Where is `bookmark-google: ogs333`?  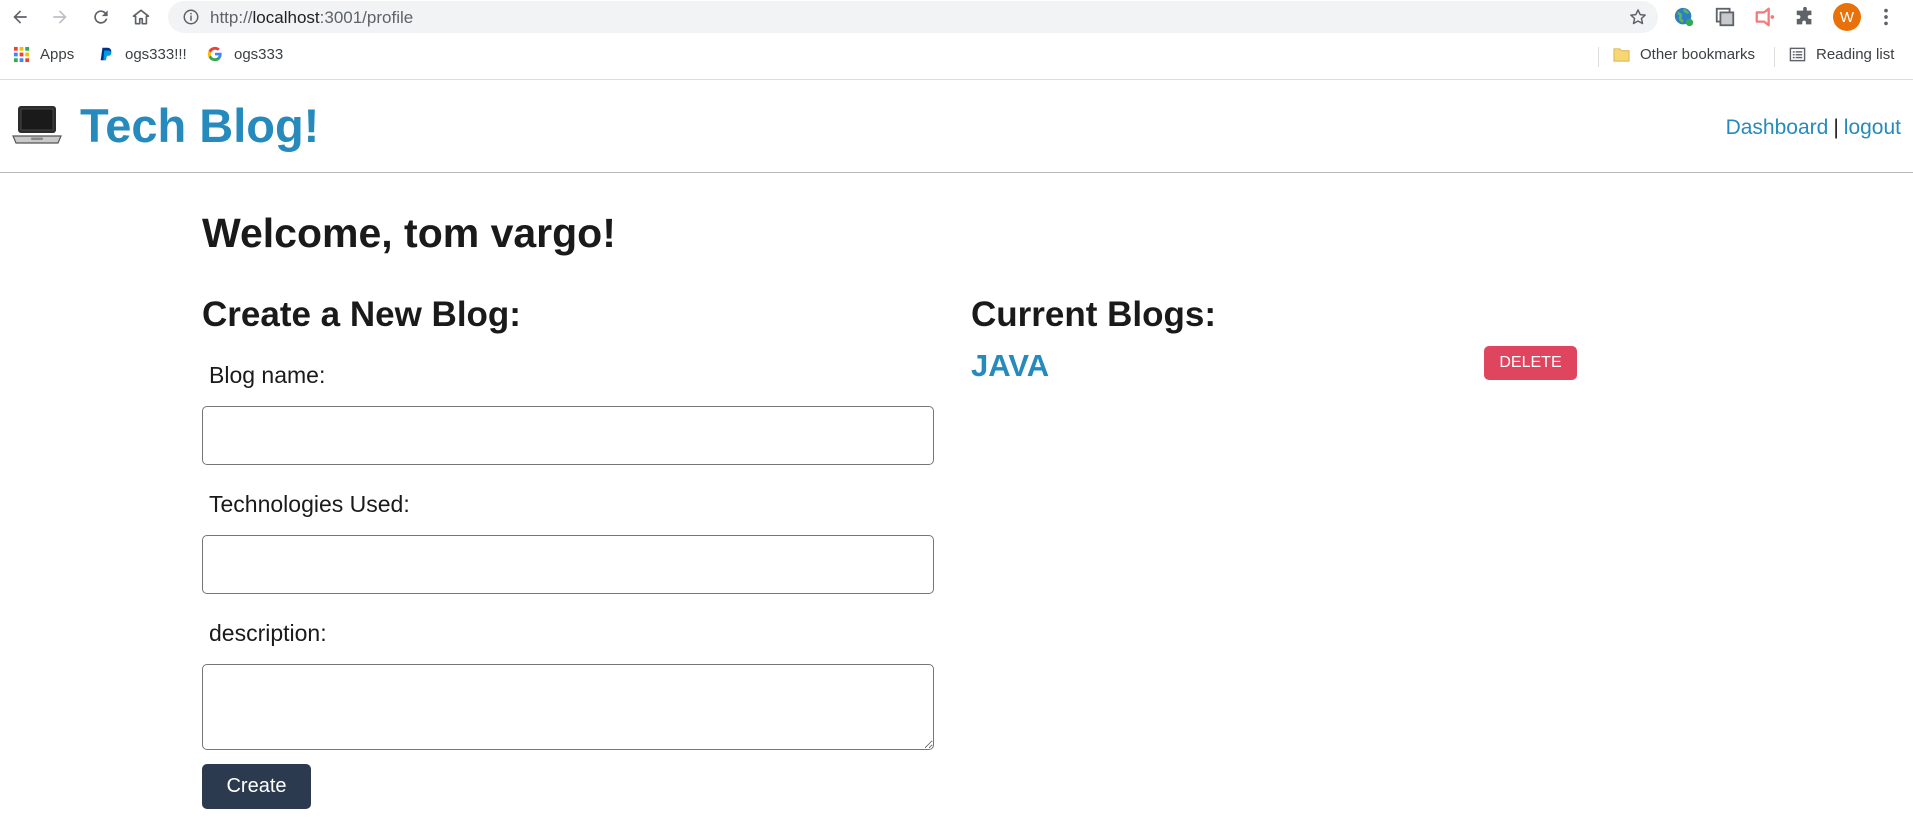
bookmark-google: ogs333 is located at coordinates (244, 54).